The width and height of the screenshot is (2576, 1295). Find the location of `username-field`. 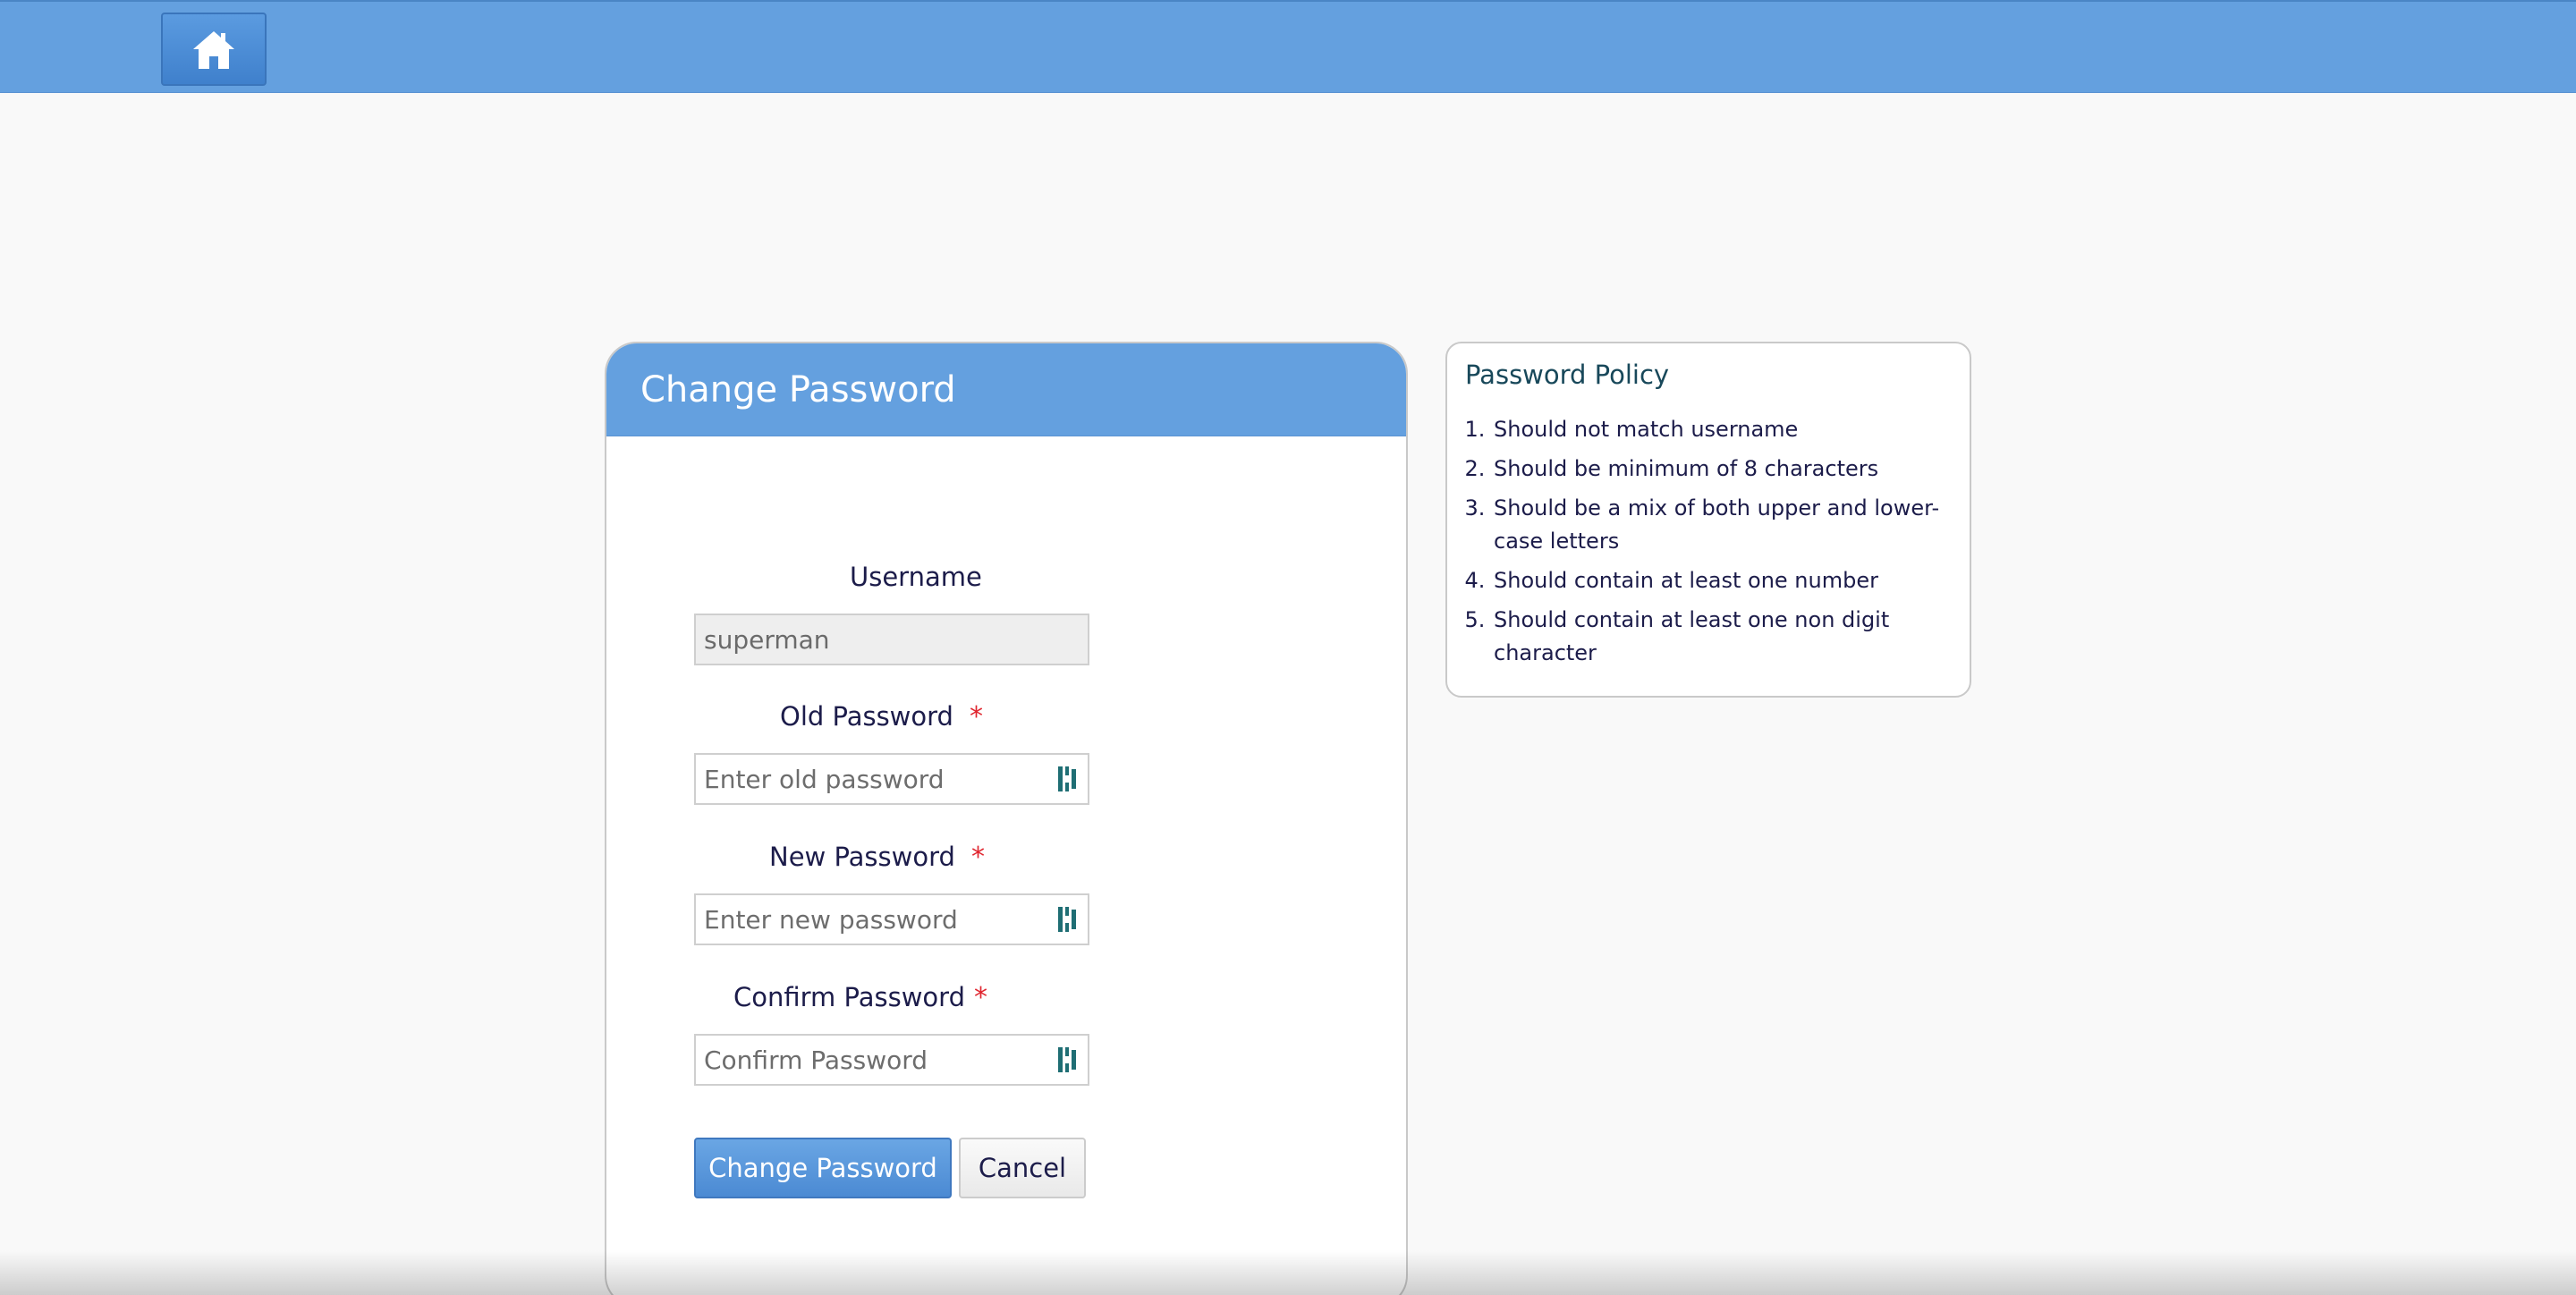

username-field is located at coordinates (891, 639).